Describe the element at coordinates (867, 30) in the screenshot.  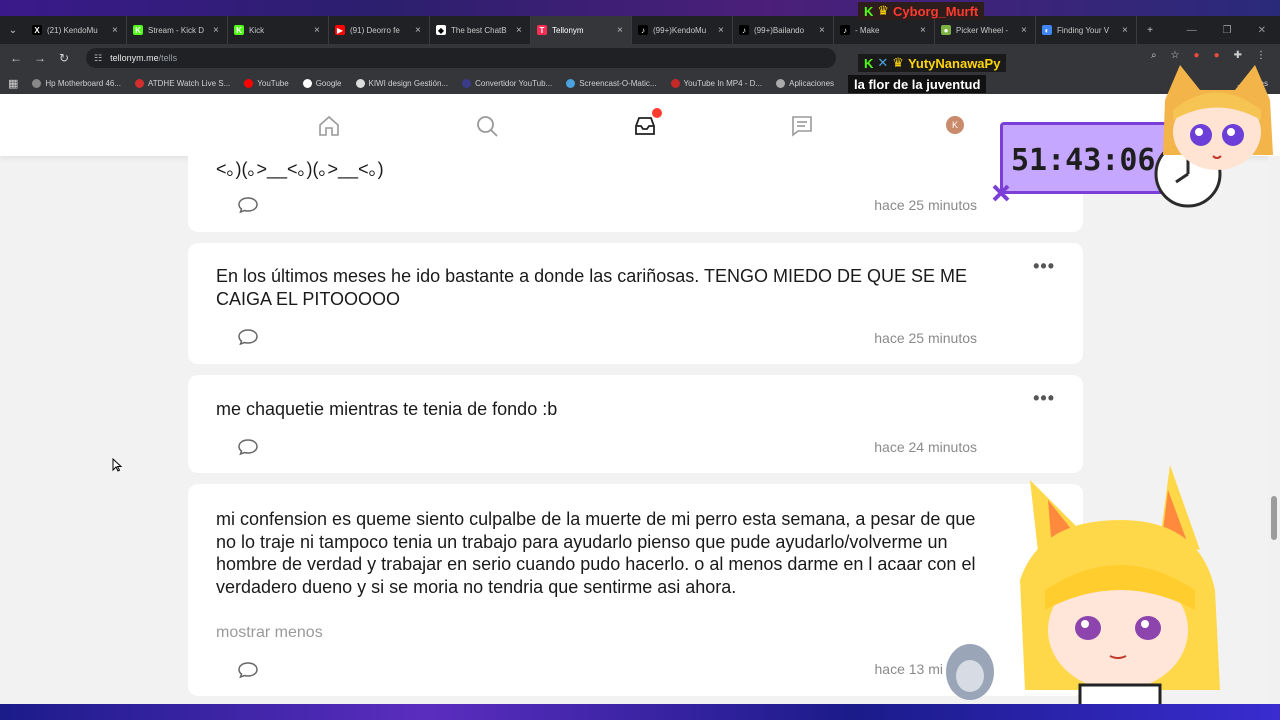
I see `tab-title: - Make` at that location.